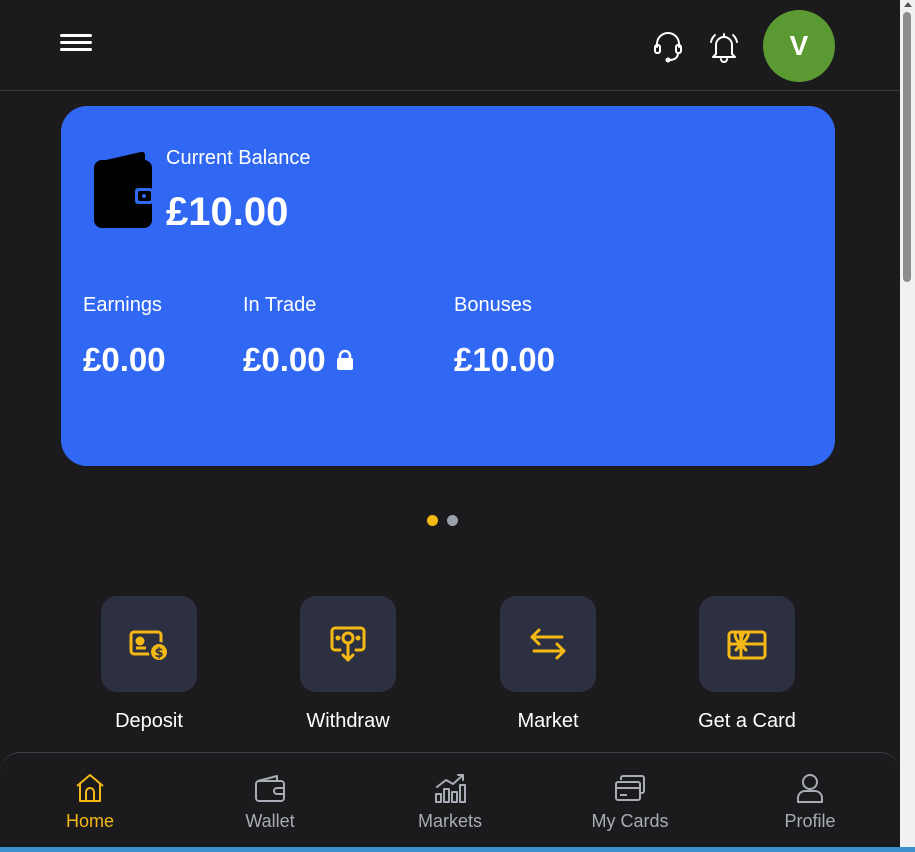 The image size is (915, 852). I want to click on headset-support-icon, so click(668, 47).